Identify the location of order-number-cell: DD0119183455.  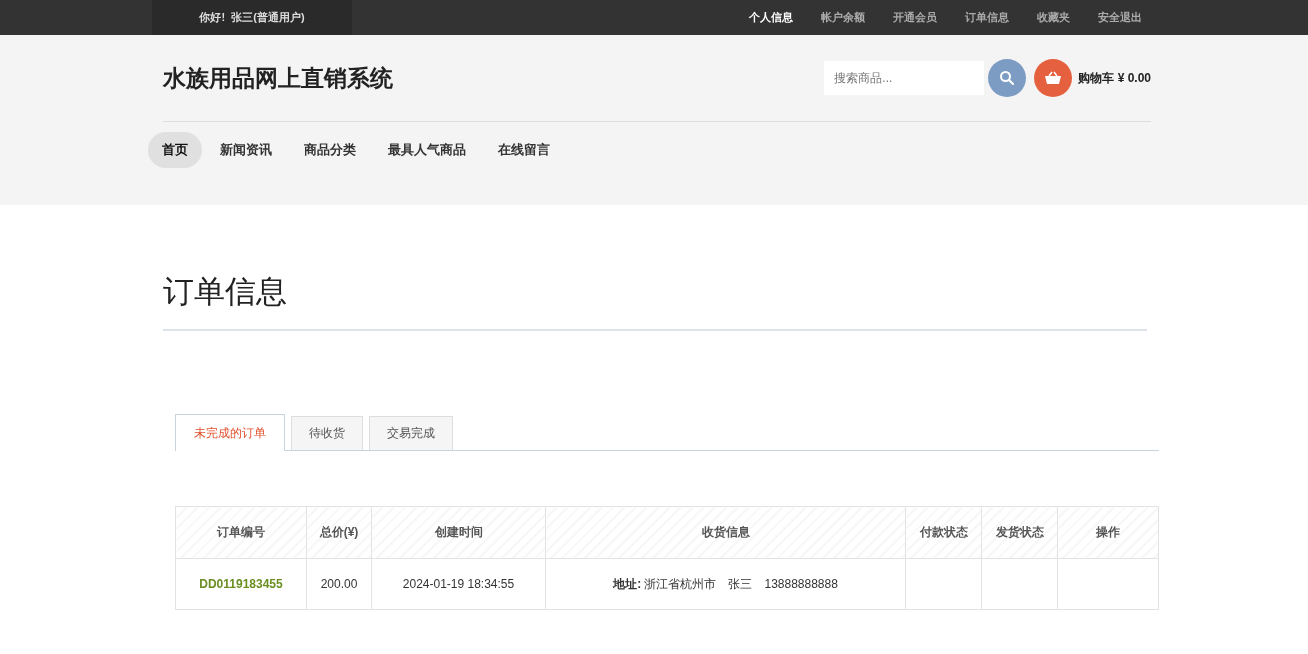
(241, 584).